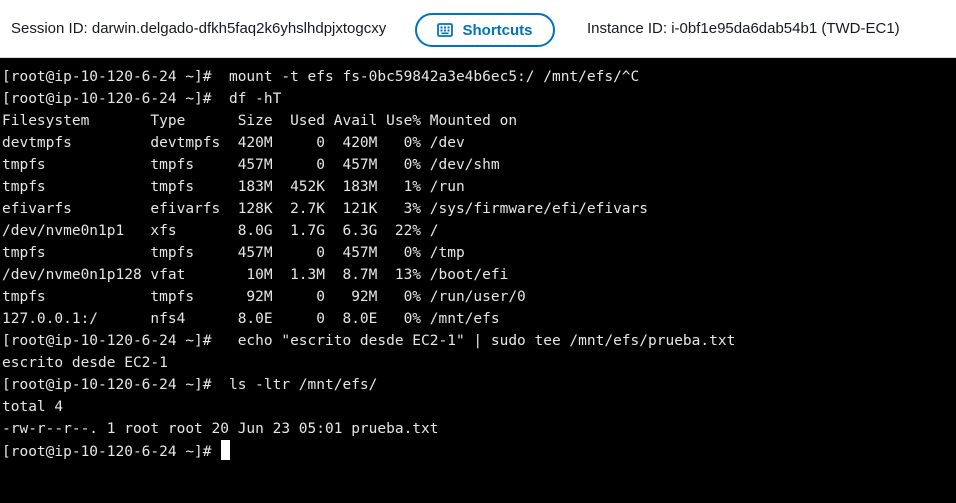 The image size is (956, 503). Describe the element at coordinates (111, 452) in the screenshot. I see `terminal-prompt: [root@ip-10-120-6-24 ~]#` at that location.